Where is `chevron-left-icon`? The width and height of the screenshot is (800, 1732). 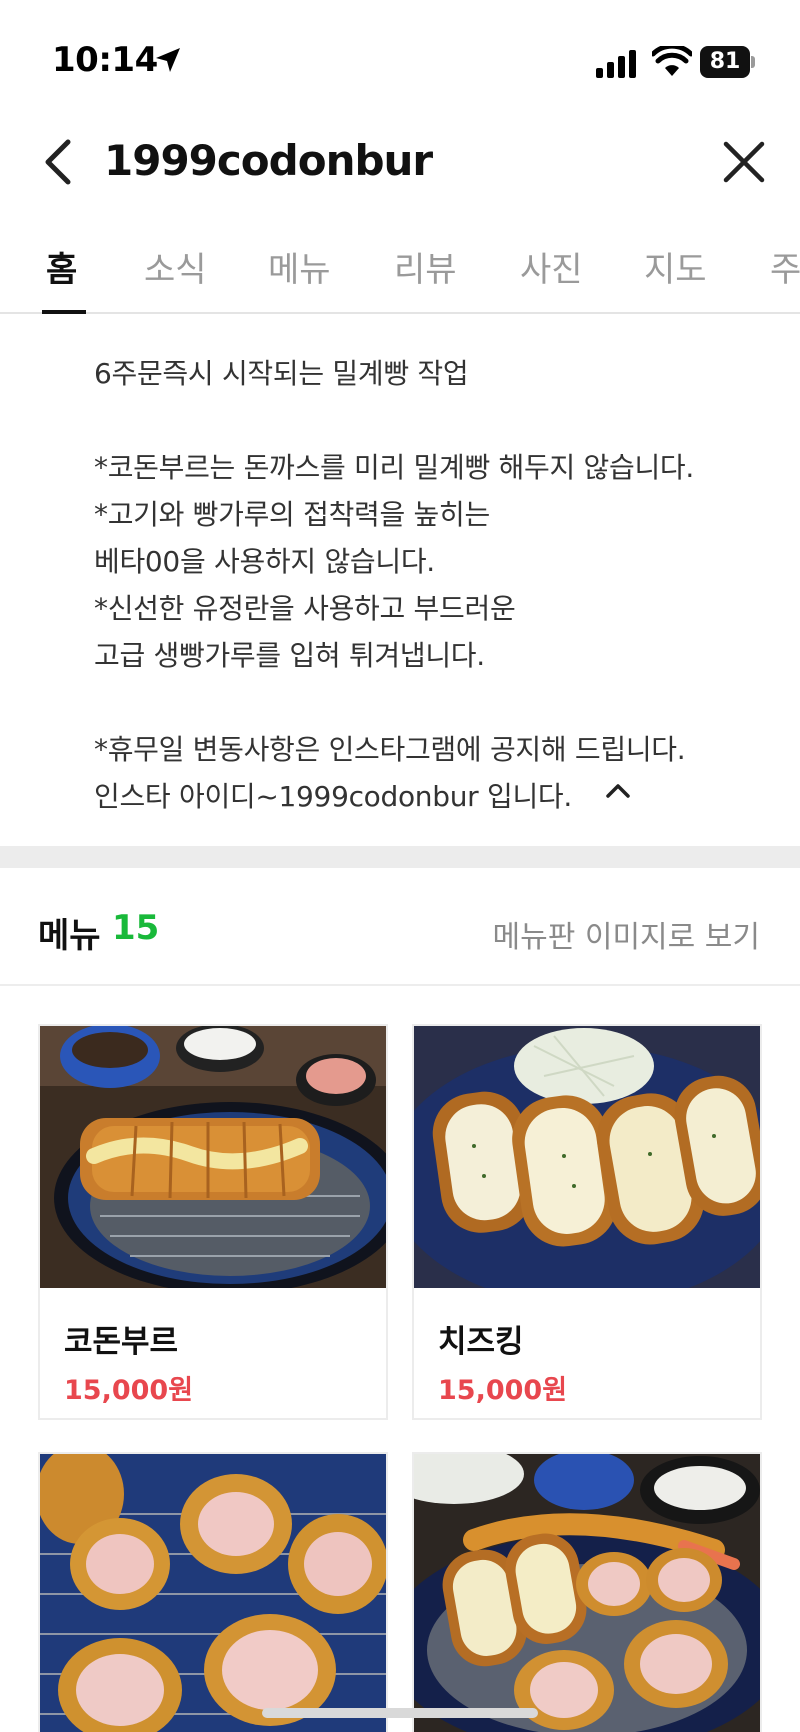 chevron-left-icon is located at coordinates (58, 162).